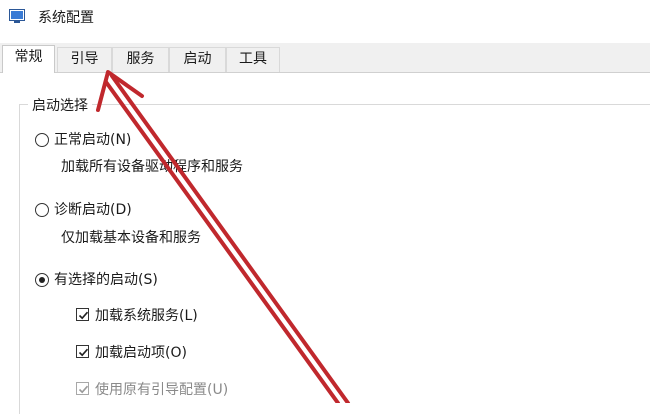 This screenshot has height=414, width=650. What do you see at coordinates (92, 139) in the screenshot?
I see `normal-startup-label: 正常启动(N)` at bounding box center [92, 139].